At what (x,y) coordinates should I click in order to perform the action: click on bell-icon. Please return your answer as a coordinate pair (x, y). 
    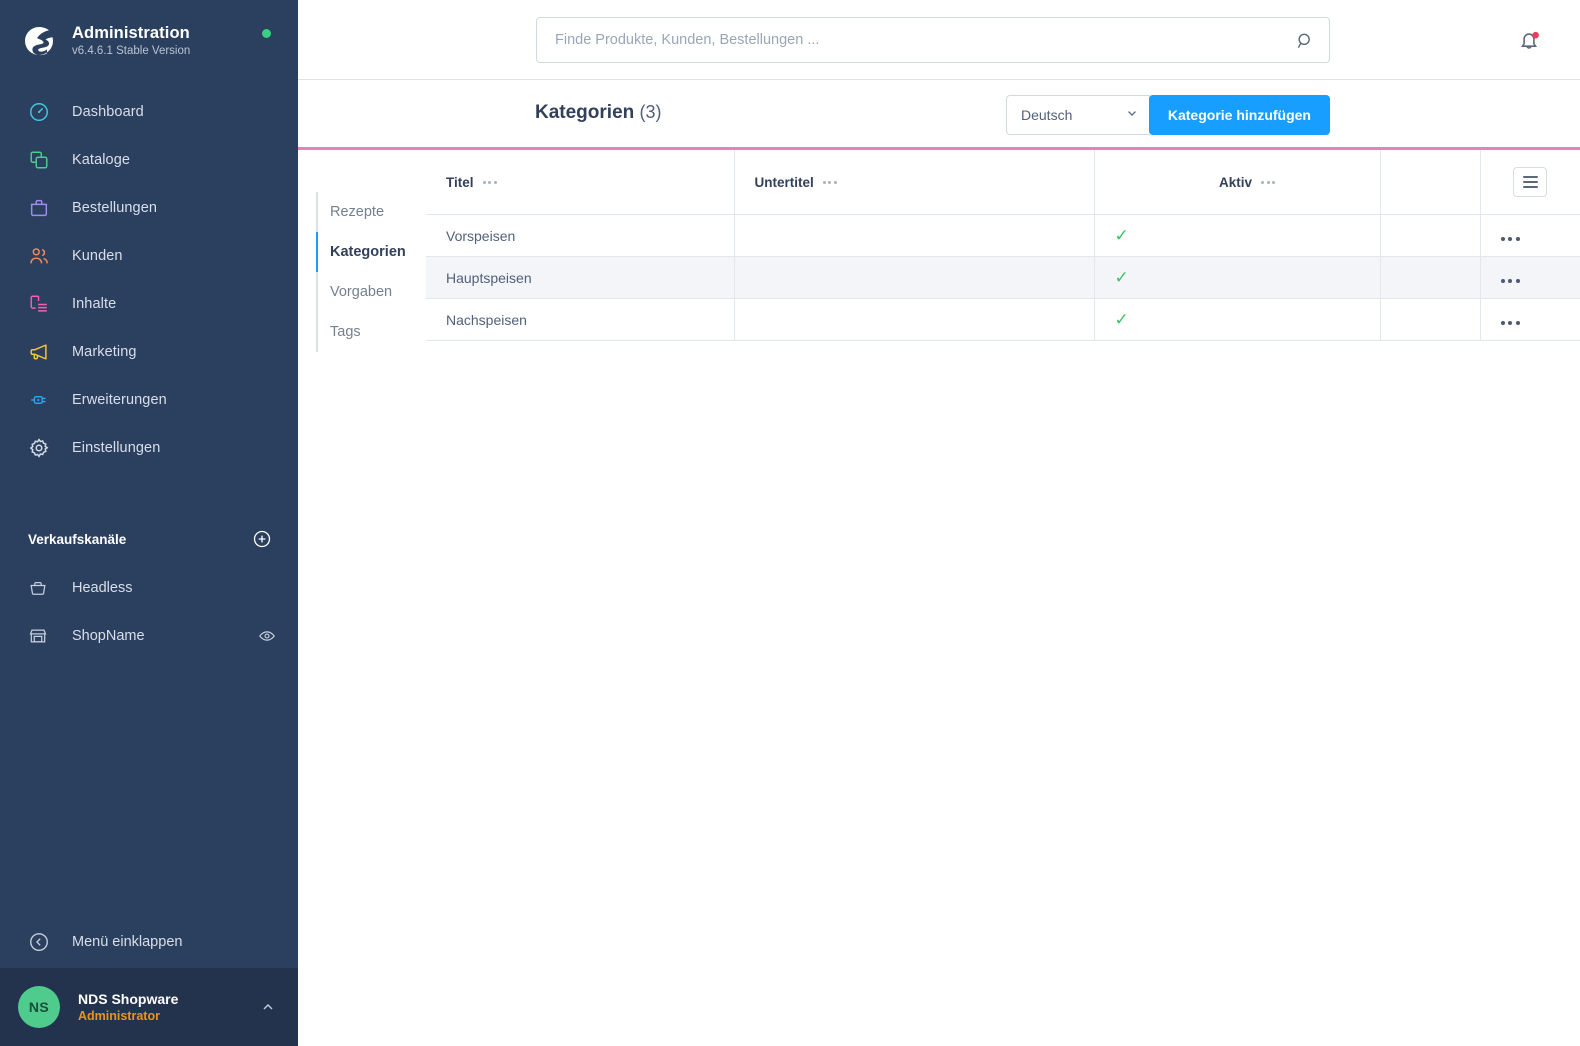
    Looking at the image, I should click on (1529, 41).